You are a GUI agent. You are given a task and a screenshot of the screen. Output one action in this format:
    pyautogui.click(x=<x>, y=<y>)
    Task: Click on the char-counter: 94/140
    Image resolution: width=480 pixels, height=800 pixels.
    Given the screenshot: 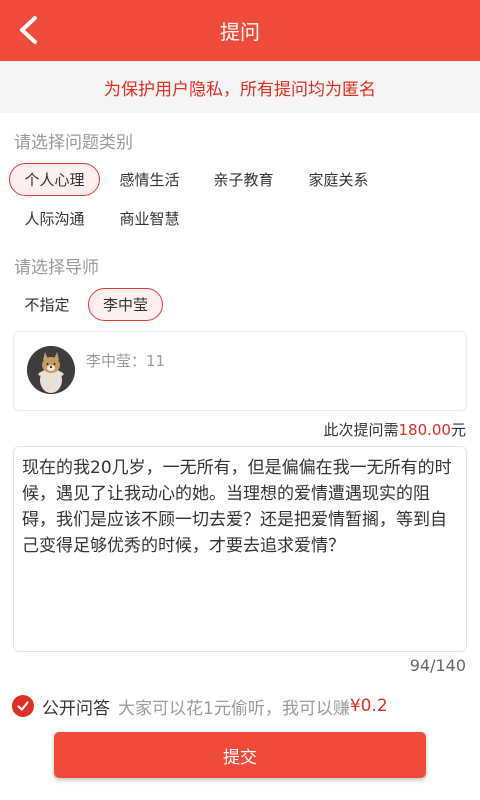 What is the action you would take?
    pyautogui.click(x=437, y=665)
    